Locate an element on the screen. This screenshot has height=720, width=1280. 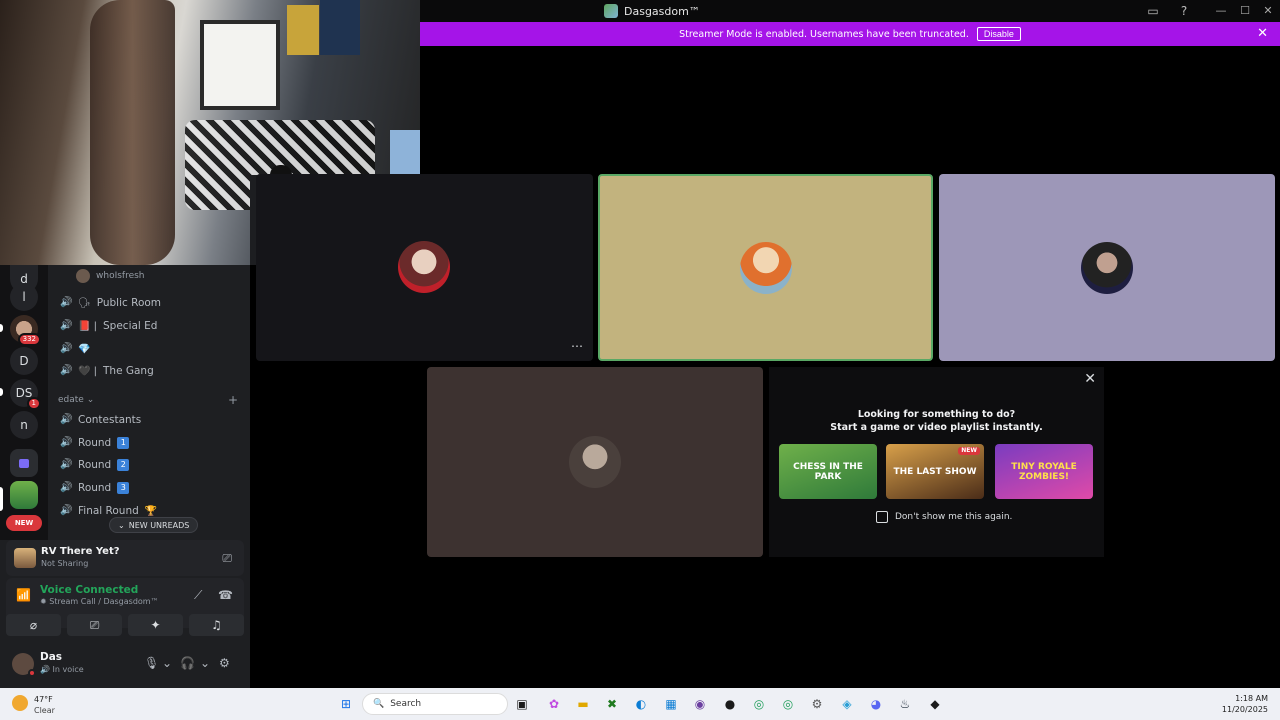
share-screen-icon: ⎚ is located at coordinates (227, 558).